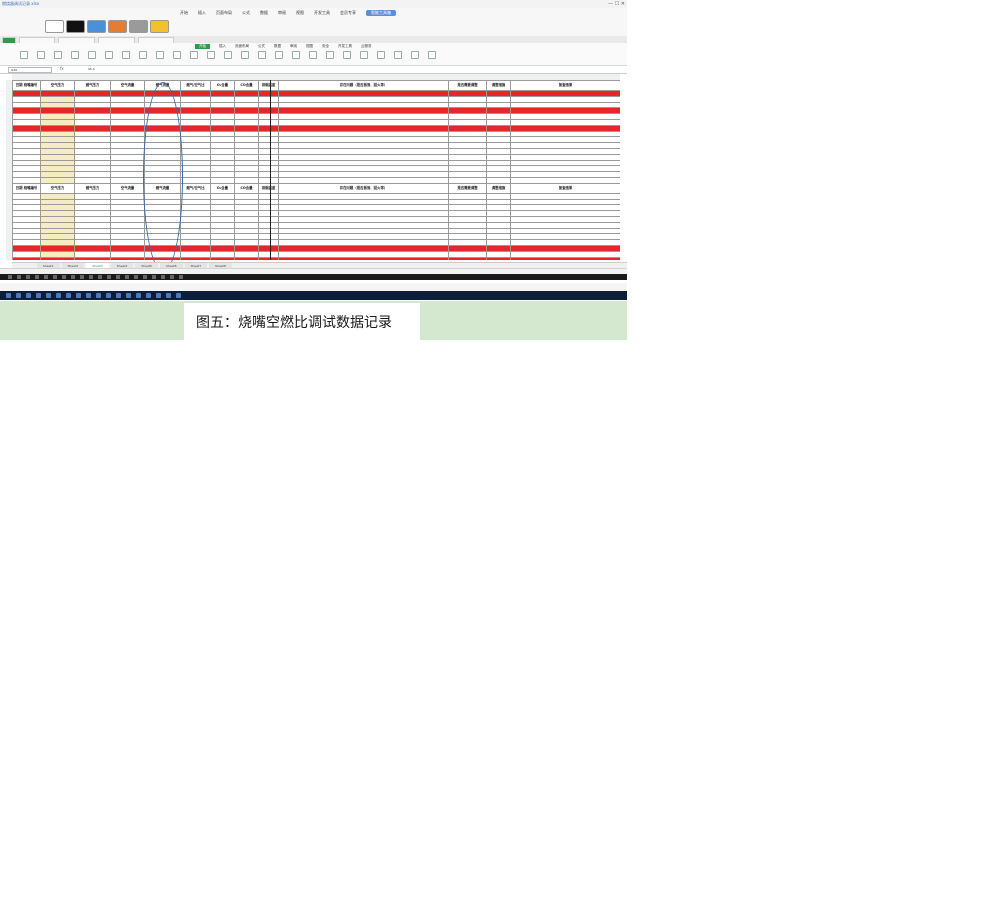 The image size is (1000, 904). I want to click on toolbar-tab: 开发工具, so click(345, 46).